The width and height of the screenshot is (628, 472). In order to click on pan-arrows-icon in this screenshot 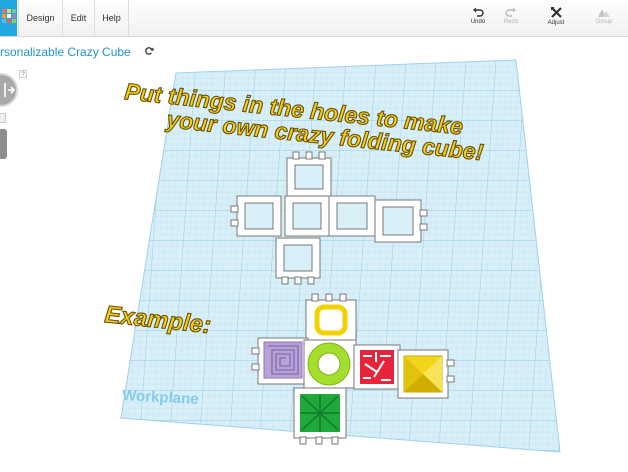, I will do `click(10, 90)`.